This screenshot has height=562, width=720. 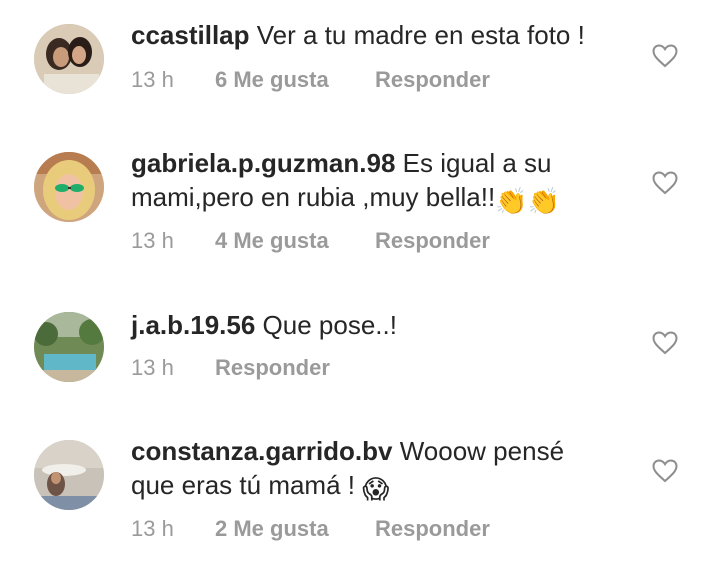 I want to click on comment-meta: 13 h 6 Me gusta Responder, so click(x=310, y=80).